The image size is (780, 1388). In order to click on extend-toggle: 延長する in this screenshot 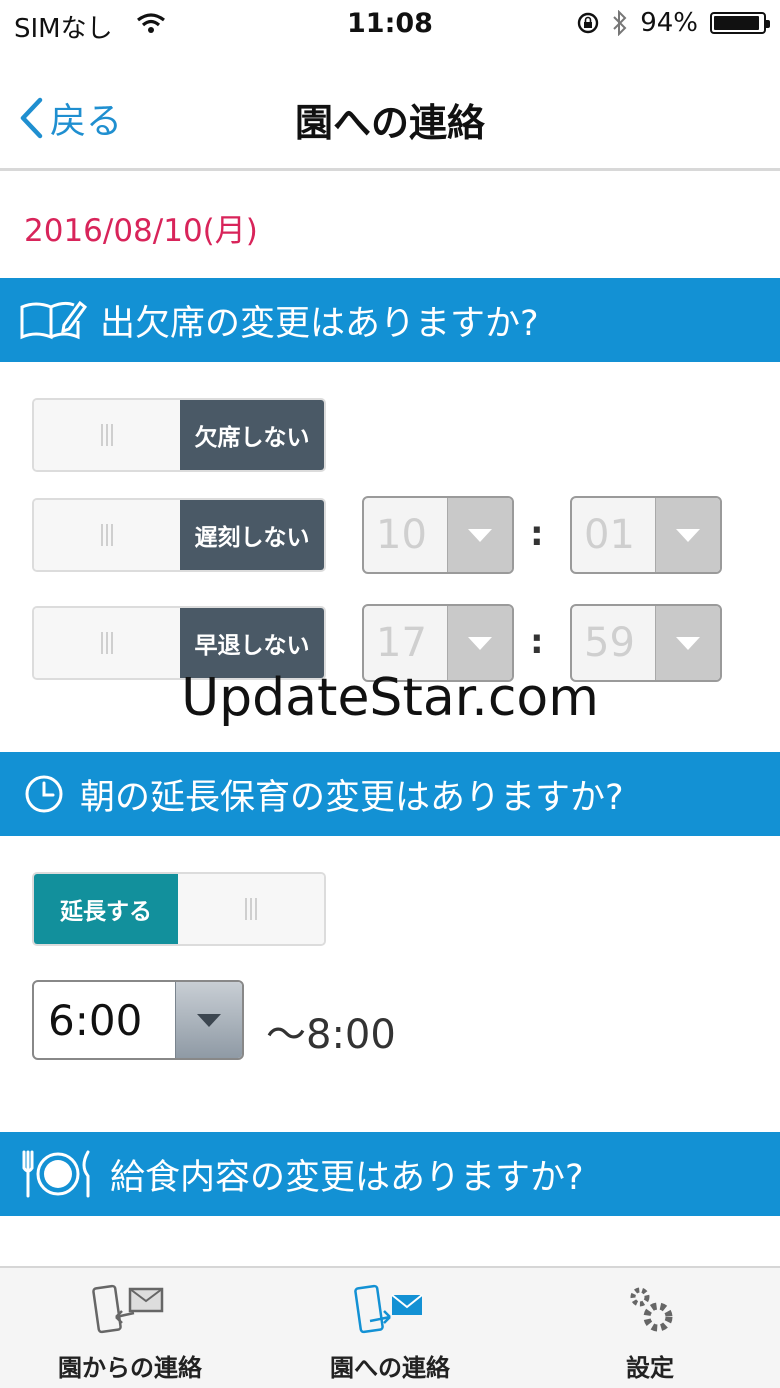, I will do `click(179, 909)`.